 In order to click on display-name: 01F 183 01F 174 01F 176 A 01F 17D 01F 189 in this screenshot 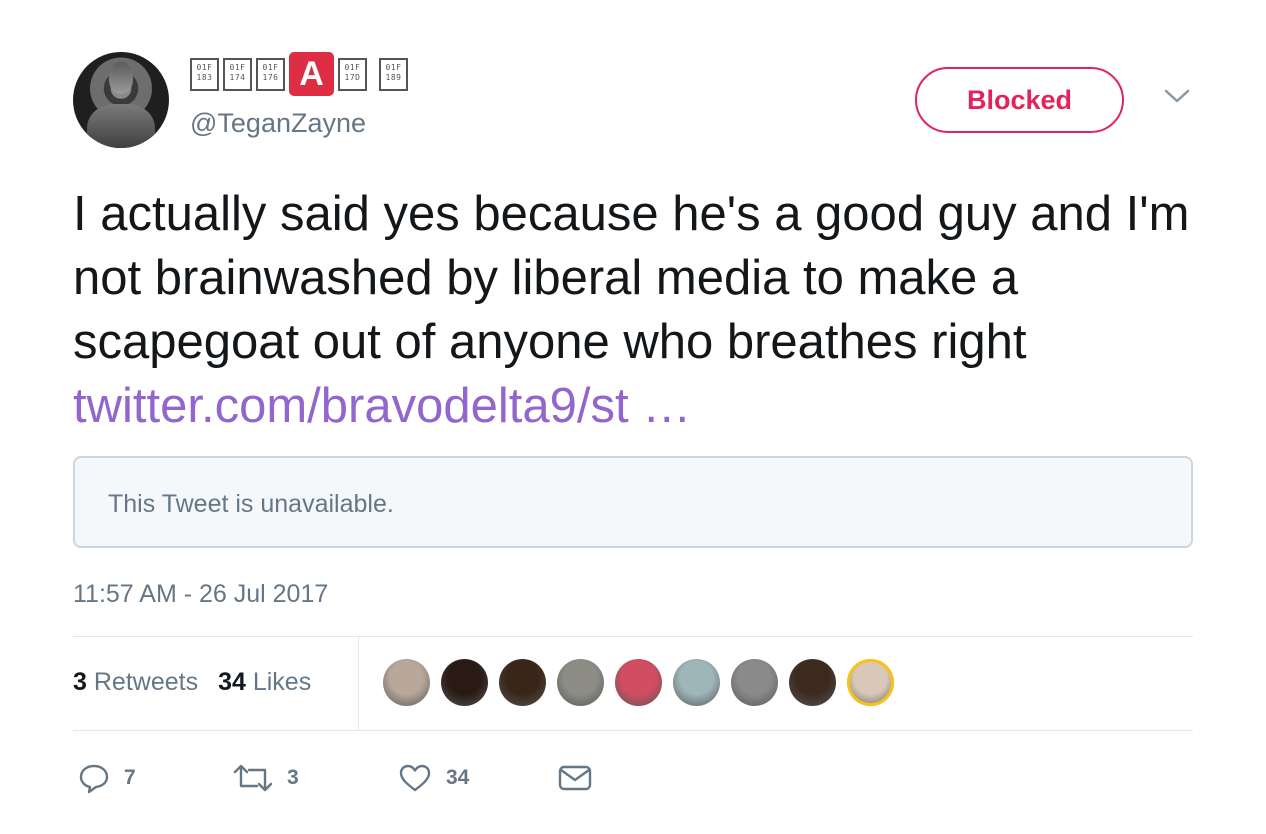, I will do `click(299, 74)`.